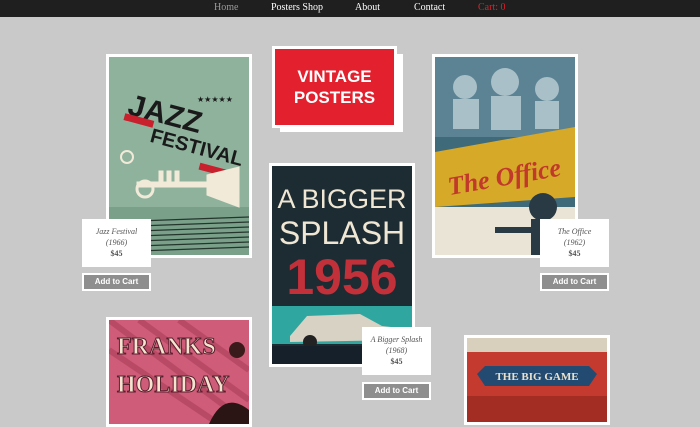  I want to click on product-year: (1968), so click(396, 350).